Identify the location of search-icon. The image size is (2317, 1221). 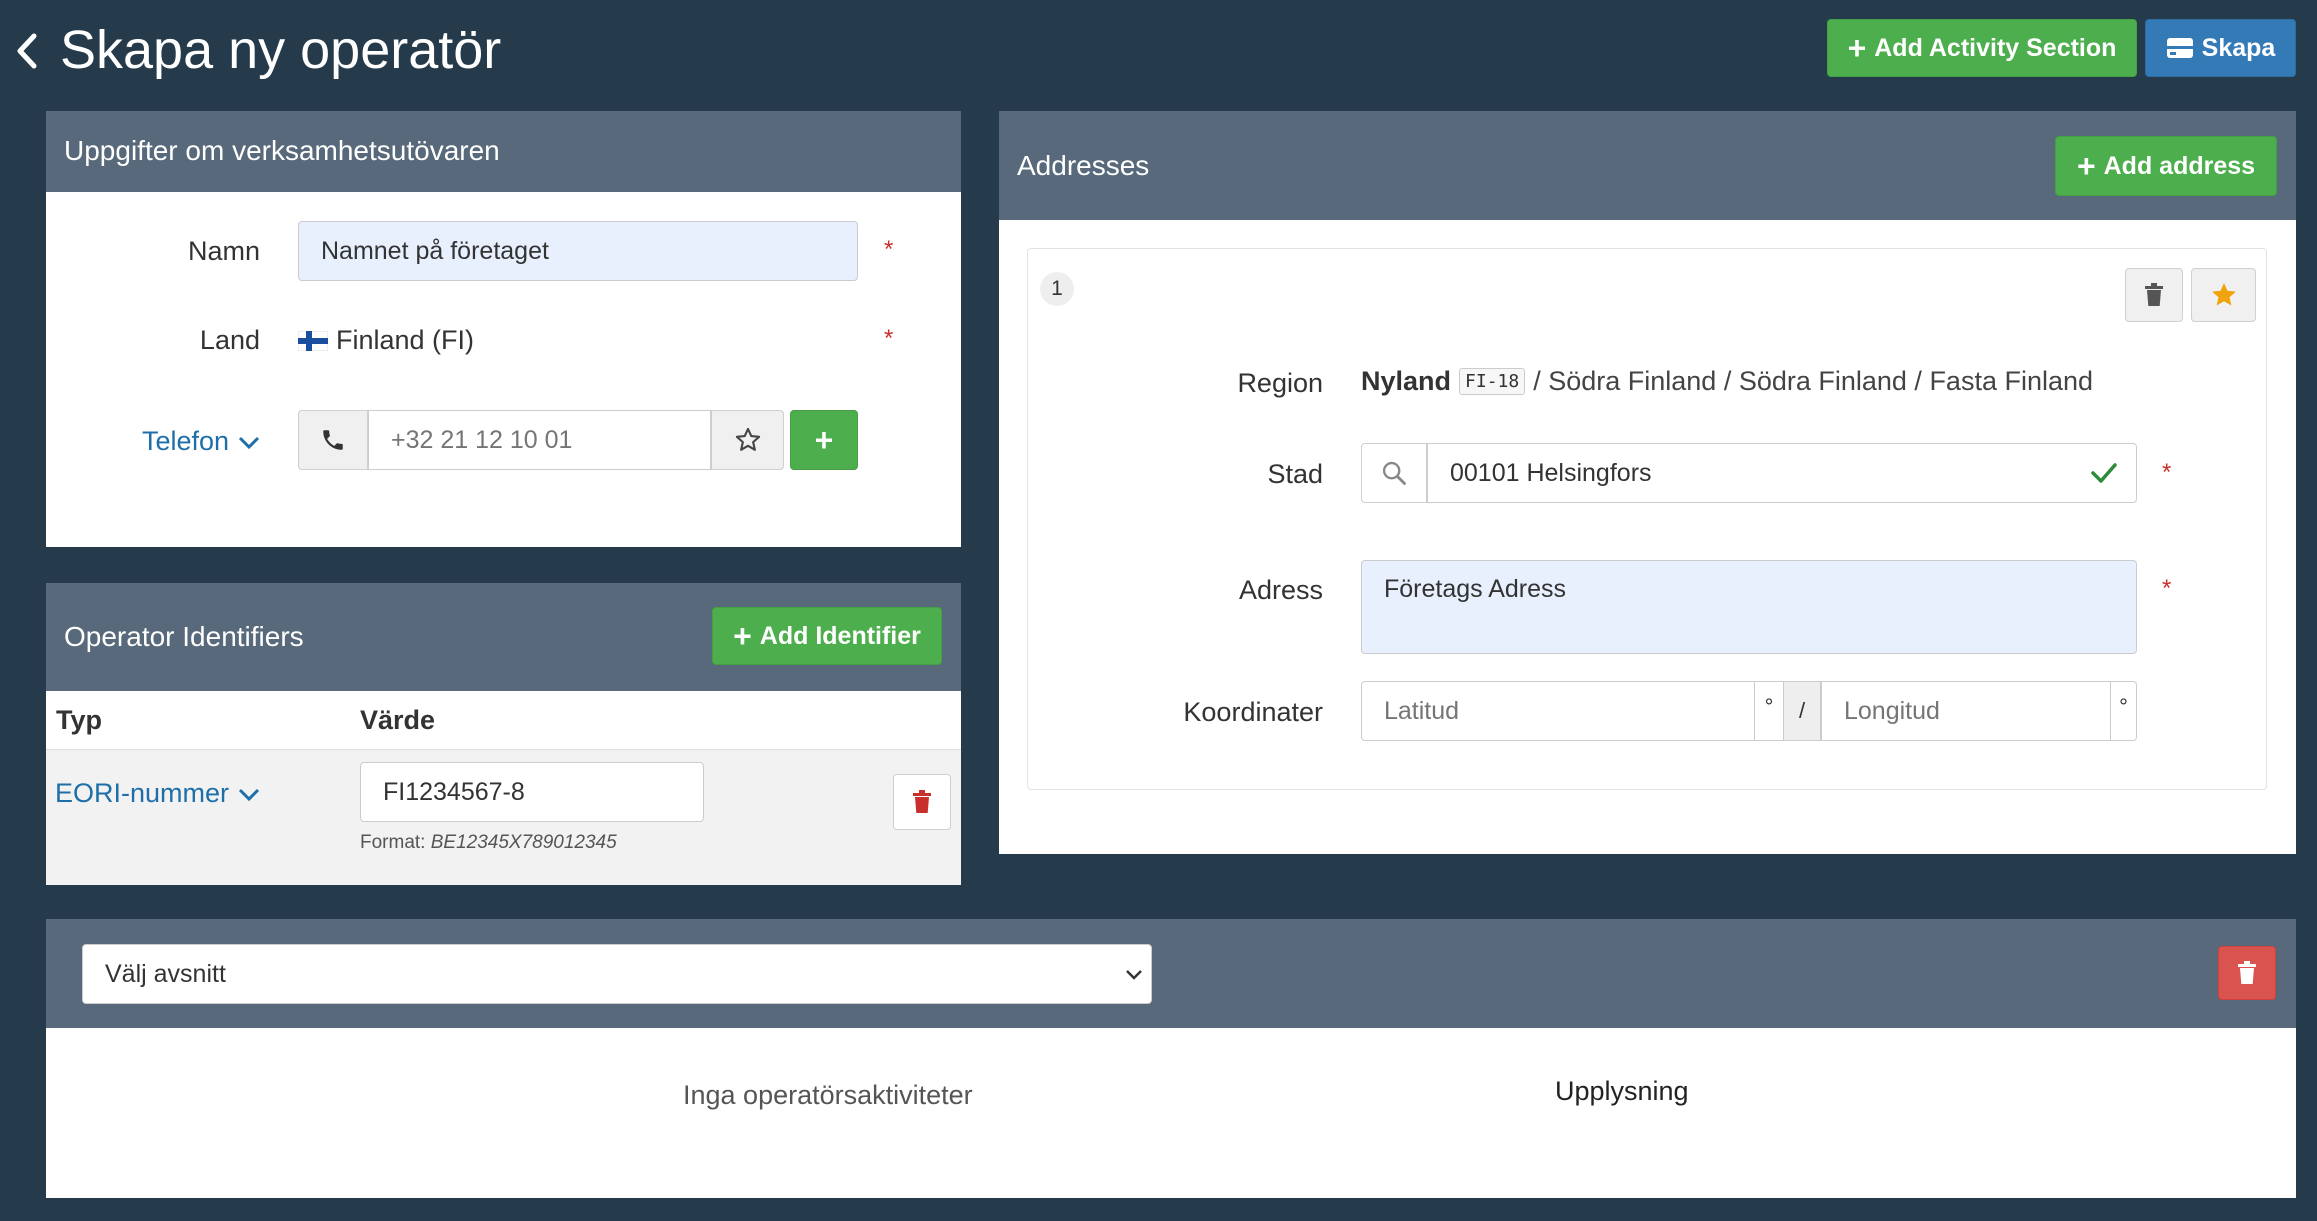
(1394, 473).